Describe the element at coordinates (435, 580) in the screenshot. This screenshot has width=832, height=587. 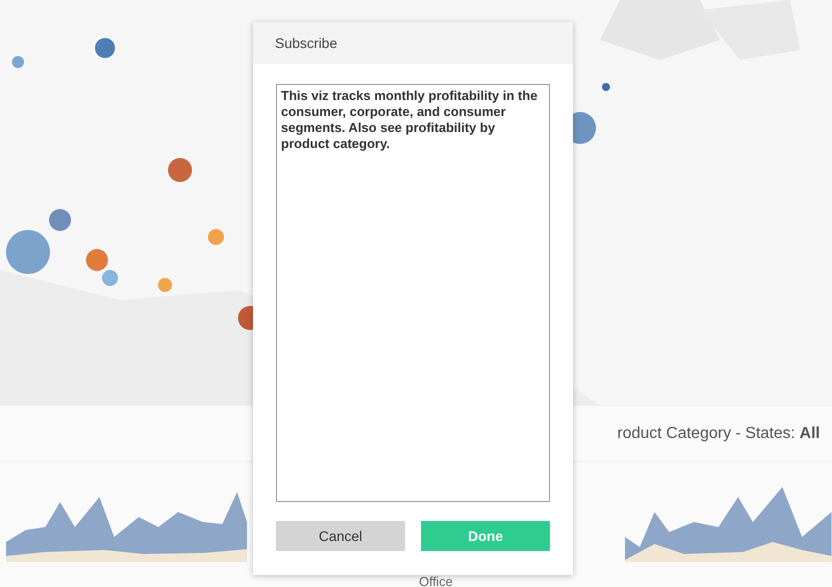
I see `axis-label: Office` at that location.